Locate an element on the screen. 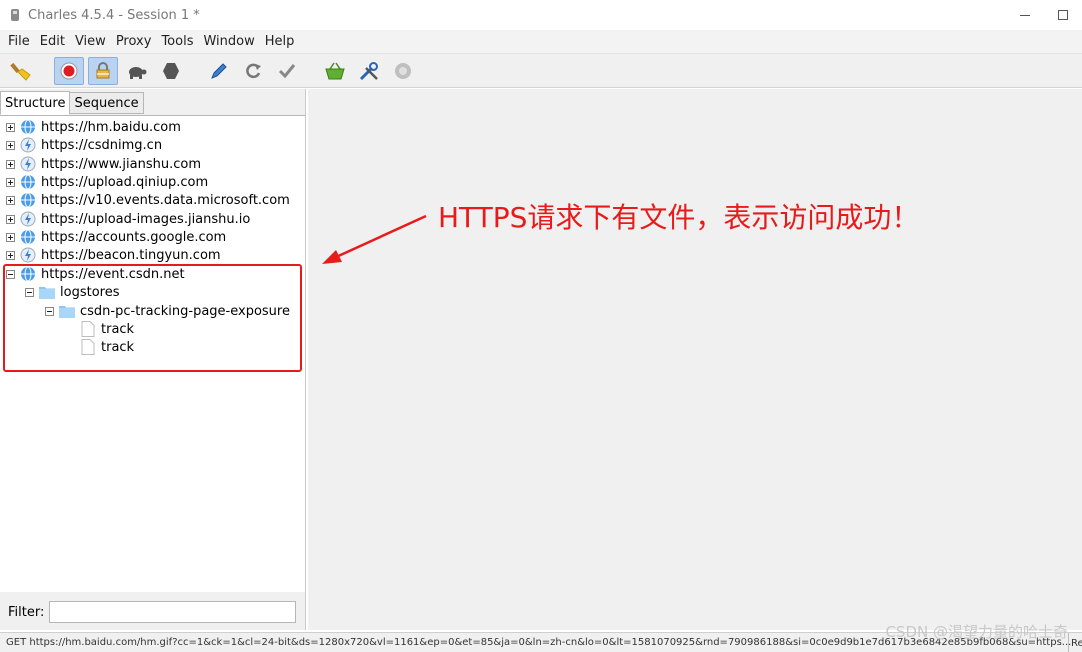 This screenshot has width=1082, height=652. minimize-button is located at coordinates (1025, 15).